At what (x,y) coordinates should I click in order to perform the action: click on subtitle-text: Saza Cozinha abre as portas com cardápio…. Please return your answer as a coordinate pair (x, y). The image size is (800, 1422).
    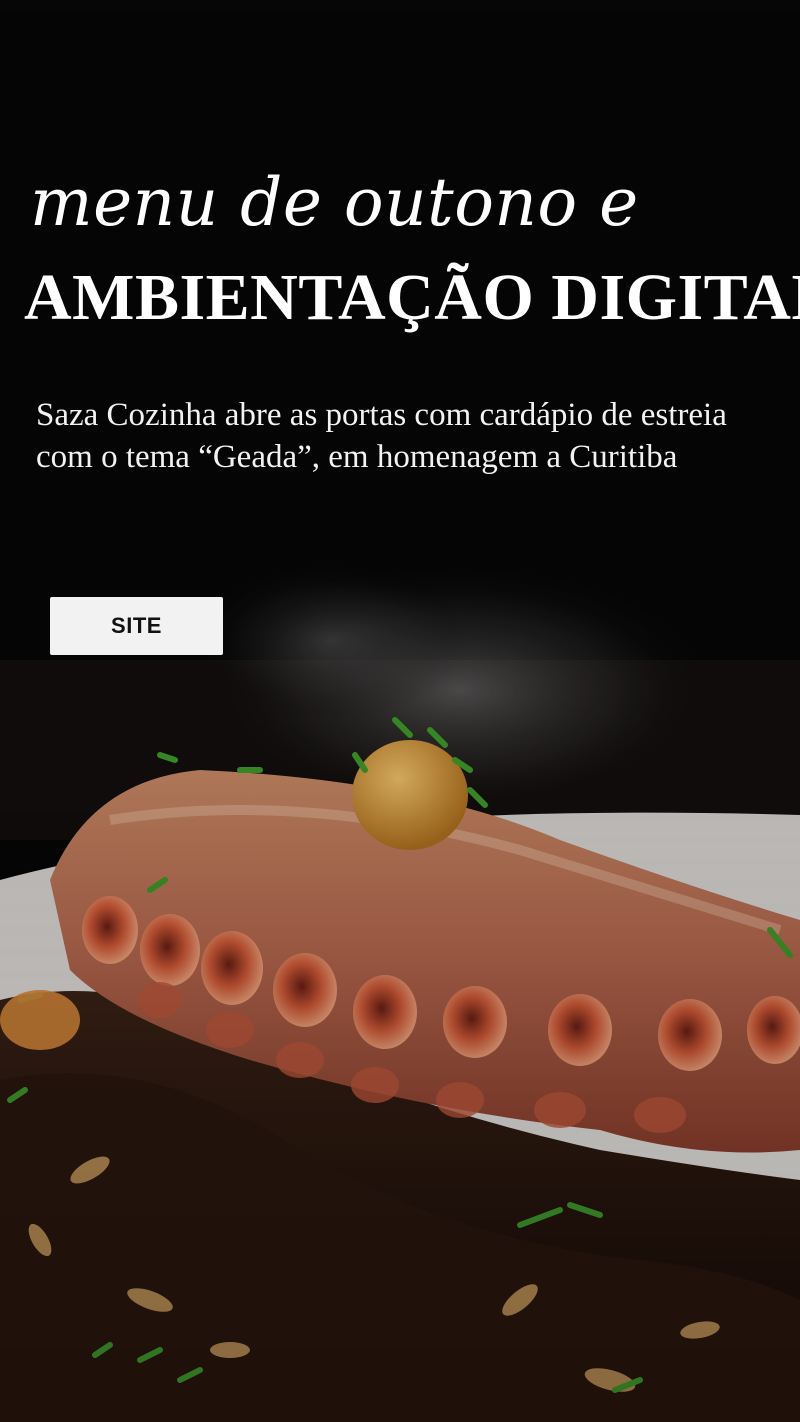
    Looking at the image, I should click on (381, 436).